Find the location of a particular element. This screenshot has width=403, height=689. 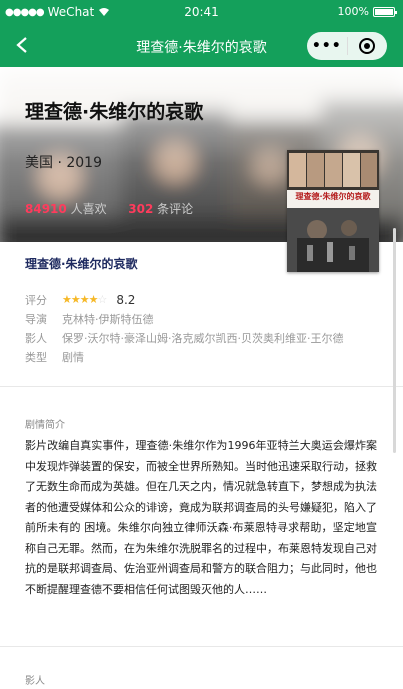

movie-stats: 84910 人喜欢 302 条评论 is located at coordinates (109, 208).